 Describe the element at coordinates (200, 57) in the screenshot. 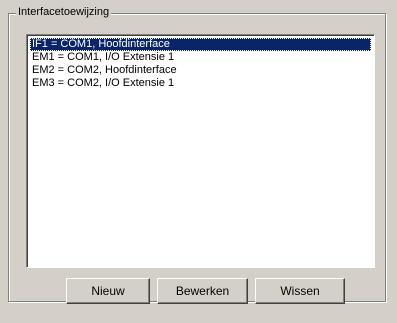

I see `list-item: EM1 = COM1, I/O Extensie 1` at that location.